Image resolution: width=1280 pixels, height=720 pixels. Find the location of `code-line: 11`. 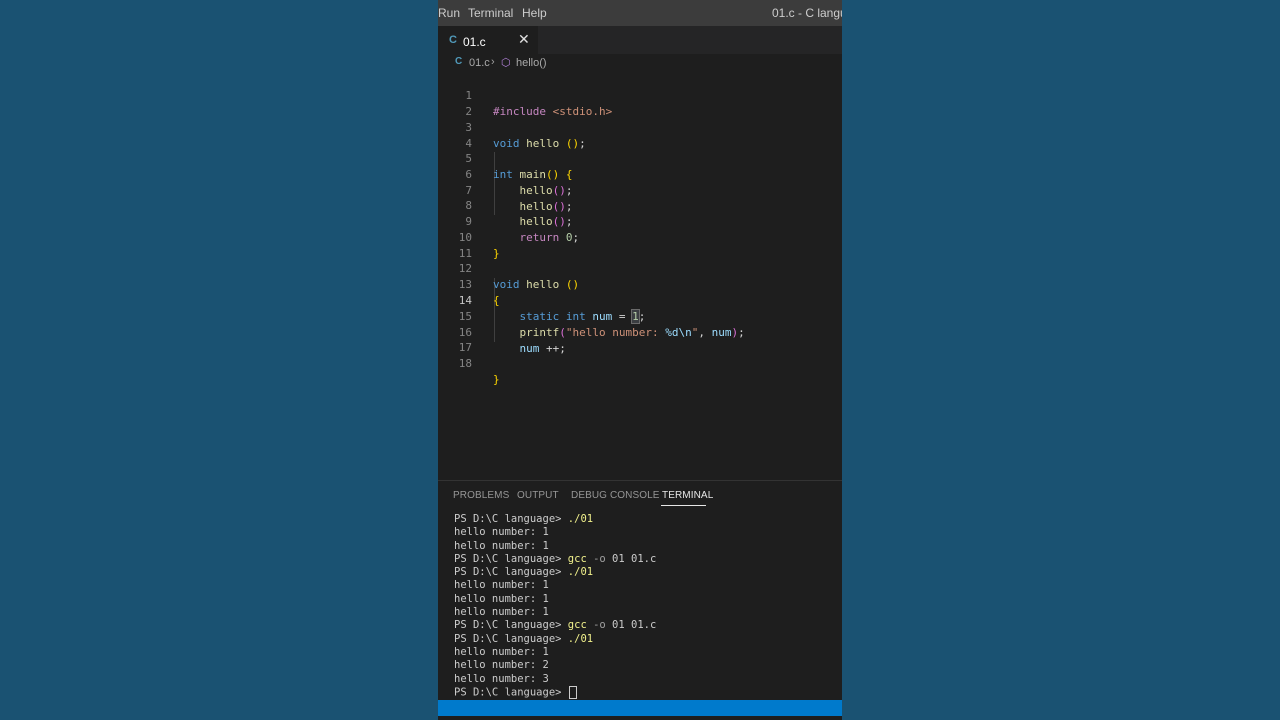

code-line: 11 is located at coordinates (640, 245).